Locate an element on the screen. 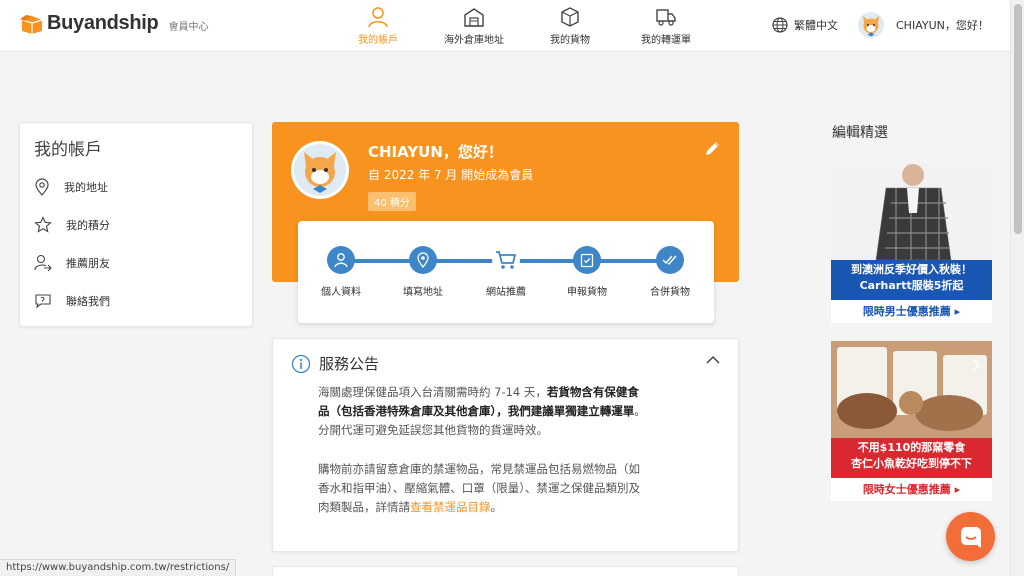  nav-label: 我的帳戶 is located at coordinates (378, 40).